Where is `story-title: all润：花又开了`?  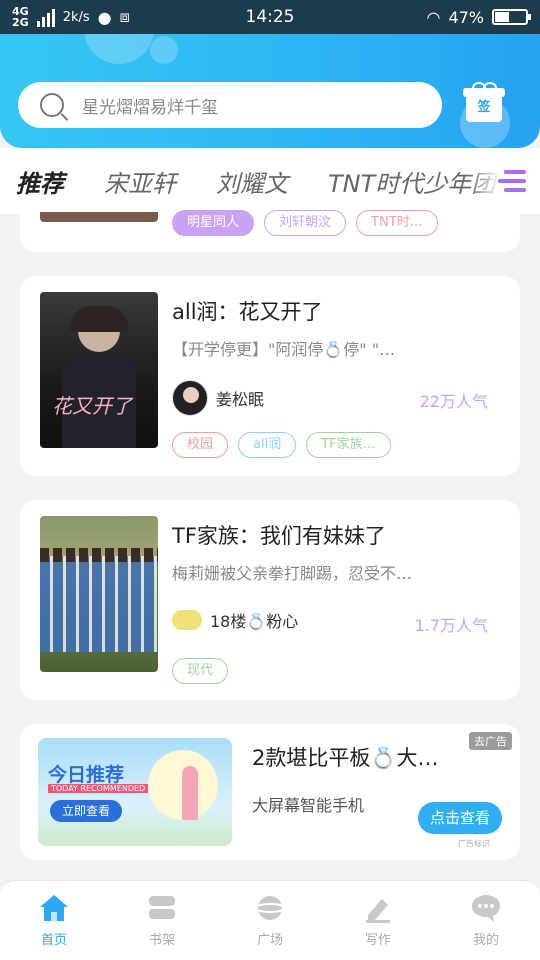
story-title: all润：花又开了 is located at coordinates (247, 312).